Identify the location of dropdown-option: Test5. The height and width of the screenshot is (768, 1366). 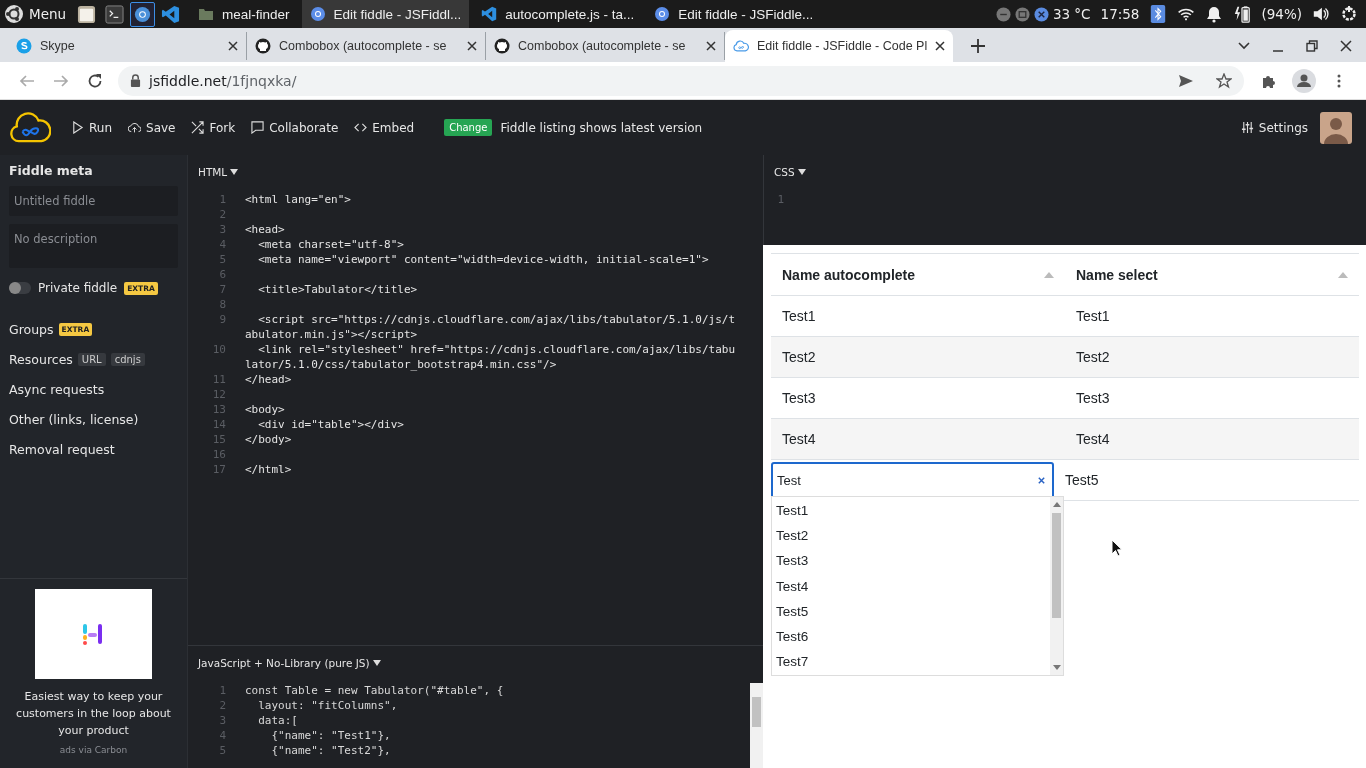
(911, 611).